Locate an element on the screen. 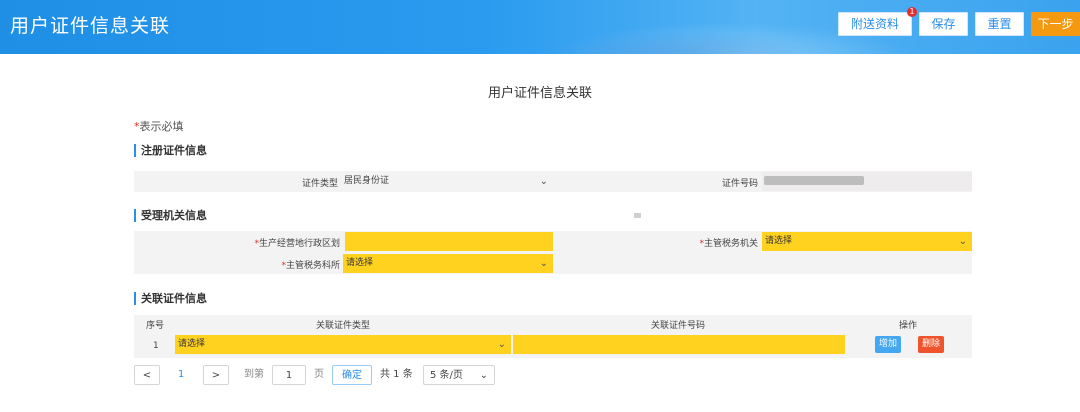 This screenshot has height=412, width=1080. tax-office-label: *主管税务机关 is located at coordinates (709, 242).